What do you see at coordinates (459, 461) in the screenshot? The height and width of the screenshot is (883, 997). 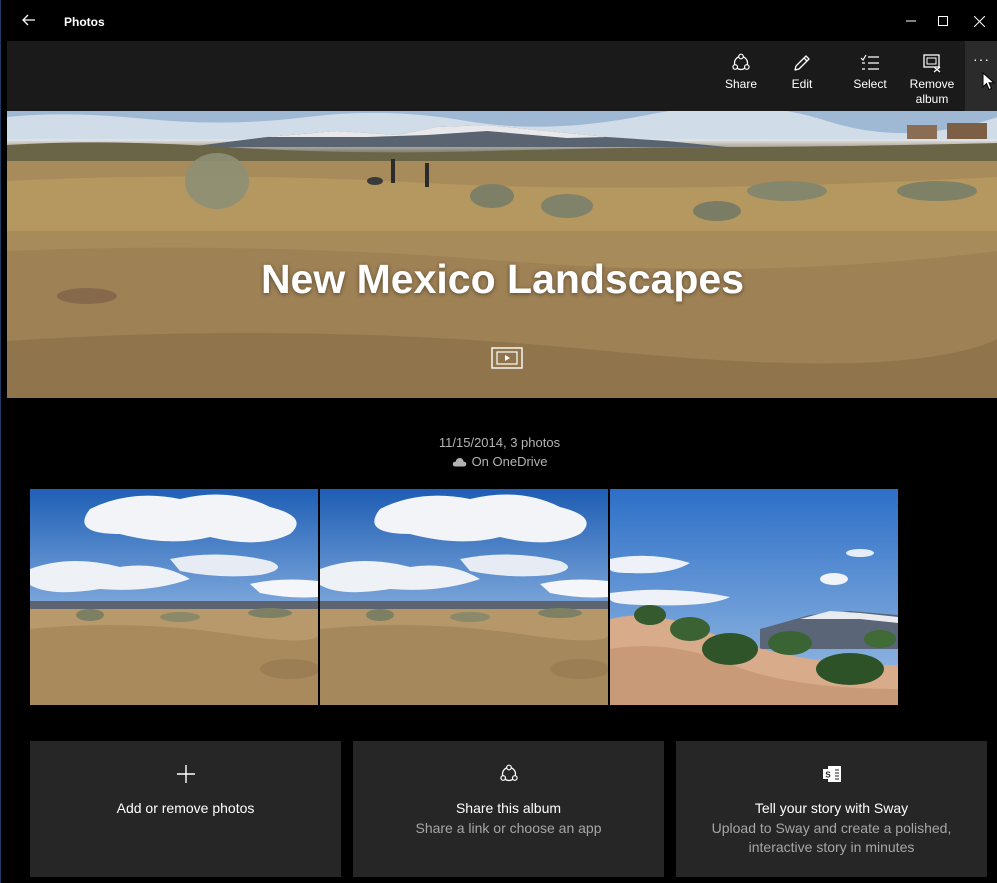 I see `cloud-icon` at bounding box center [459, 461].